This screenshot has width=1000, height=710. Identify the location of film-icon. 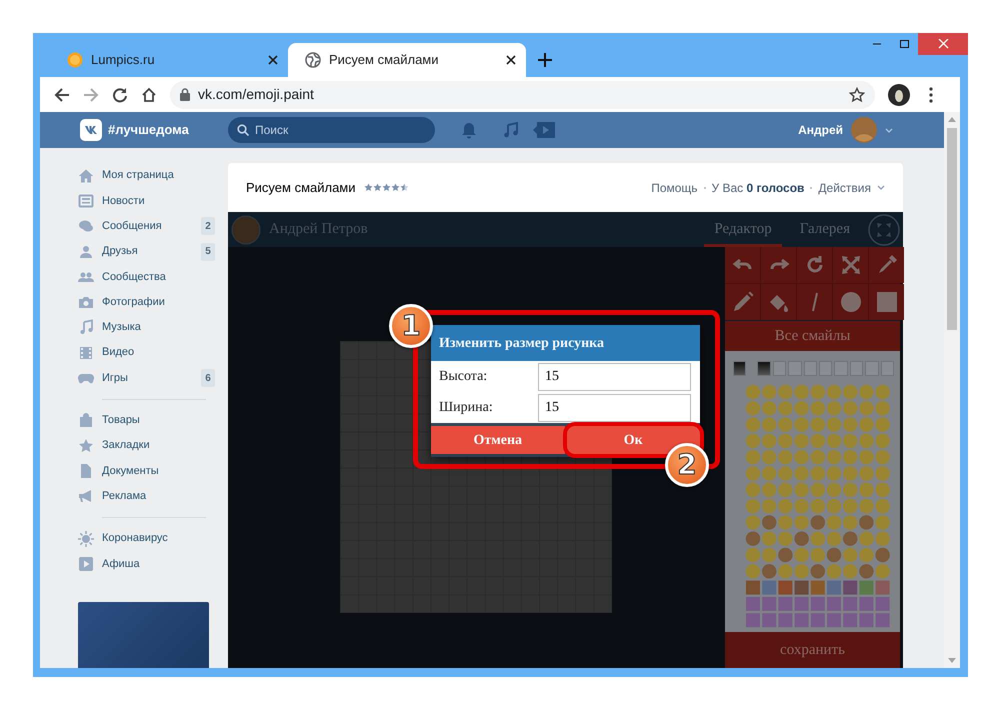
(86, 352).